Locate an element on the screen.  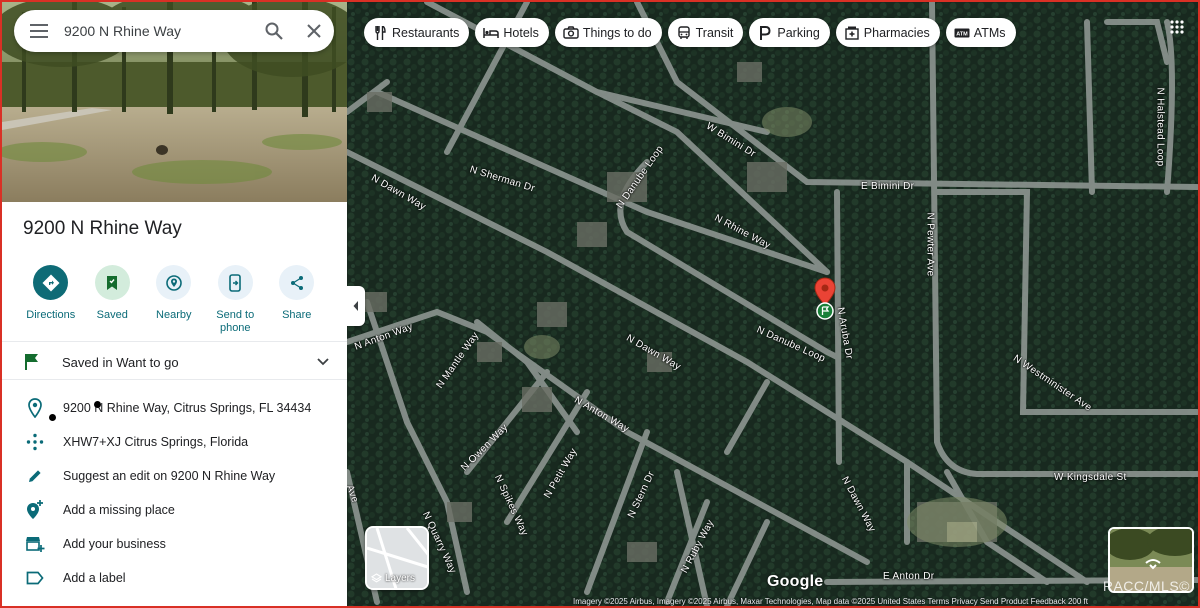
label-icon is located at coordinates (35, 578).